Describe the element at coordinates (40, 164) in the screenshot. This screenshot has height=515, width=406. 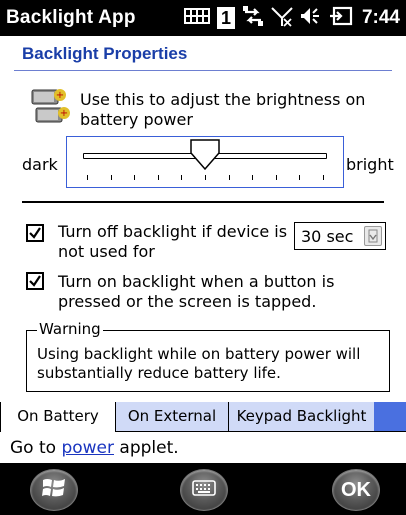
I see `dark-label: dark` at that location.